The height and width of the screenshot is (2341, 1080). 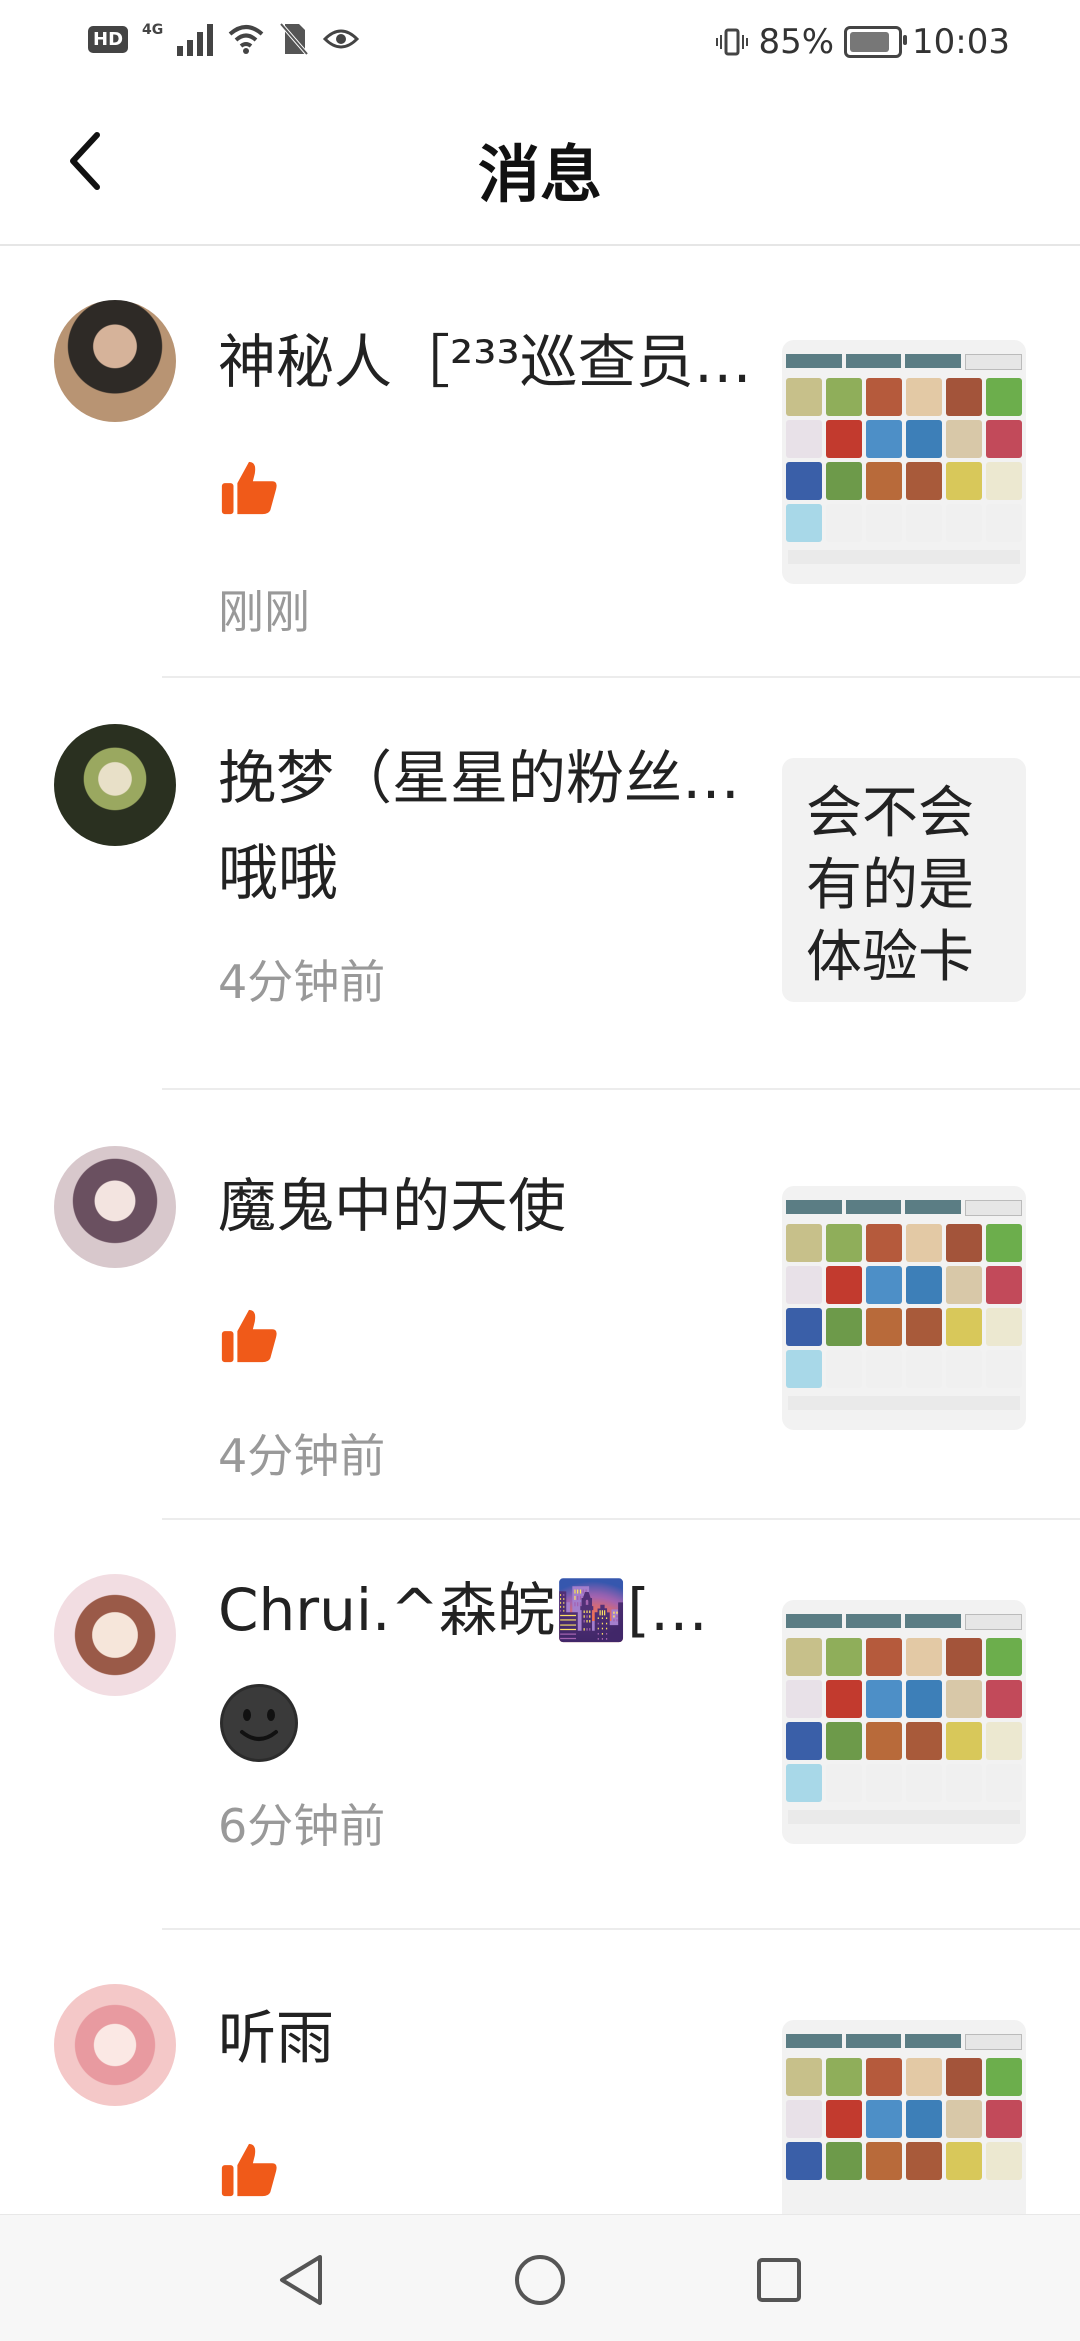 What do you see at coordinates (961, 42) in the screenshot?
I see `clock: 10:03` at bounding box center [961, 42].